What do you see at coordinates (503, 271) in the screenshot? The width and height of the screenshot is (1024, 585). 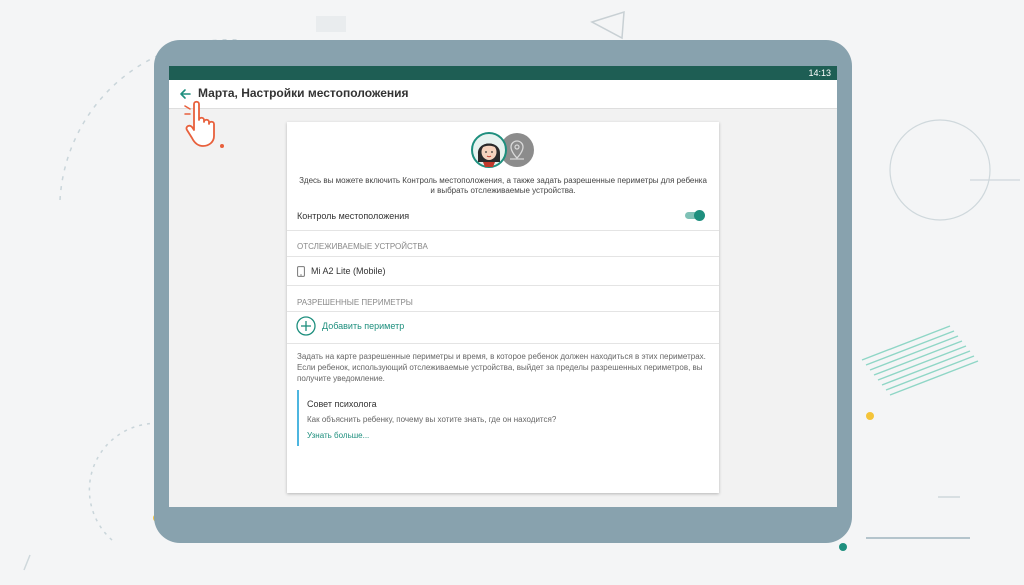 I see `device-row: Mi A2 Lite (Mobile)` at bounding box center [503, 271].